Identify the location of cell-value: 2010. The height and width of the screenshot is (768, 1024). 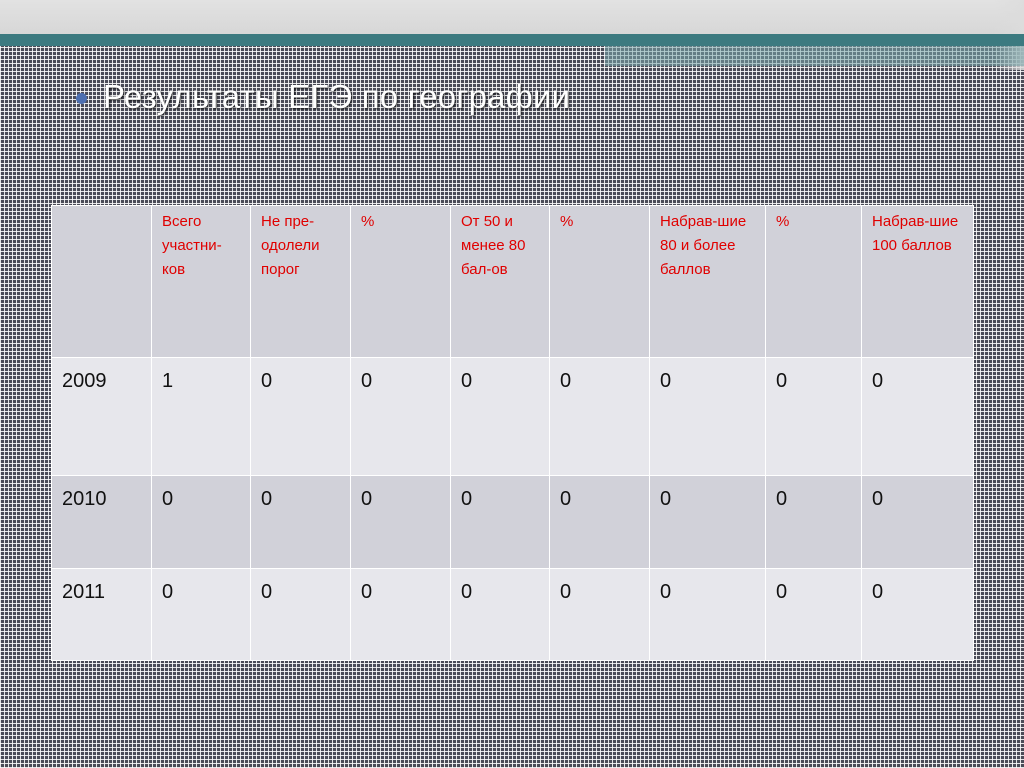
(84, 499).